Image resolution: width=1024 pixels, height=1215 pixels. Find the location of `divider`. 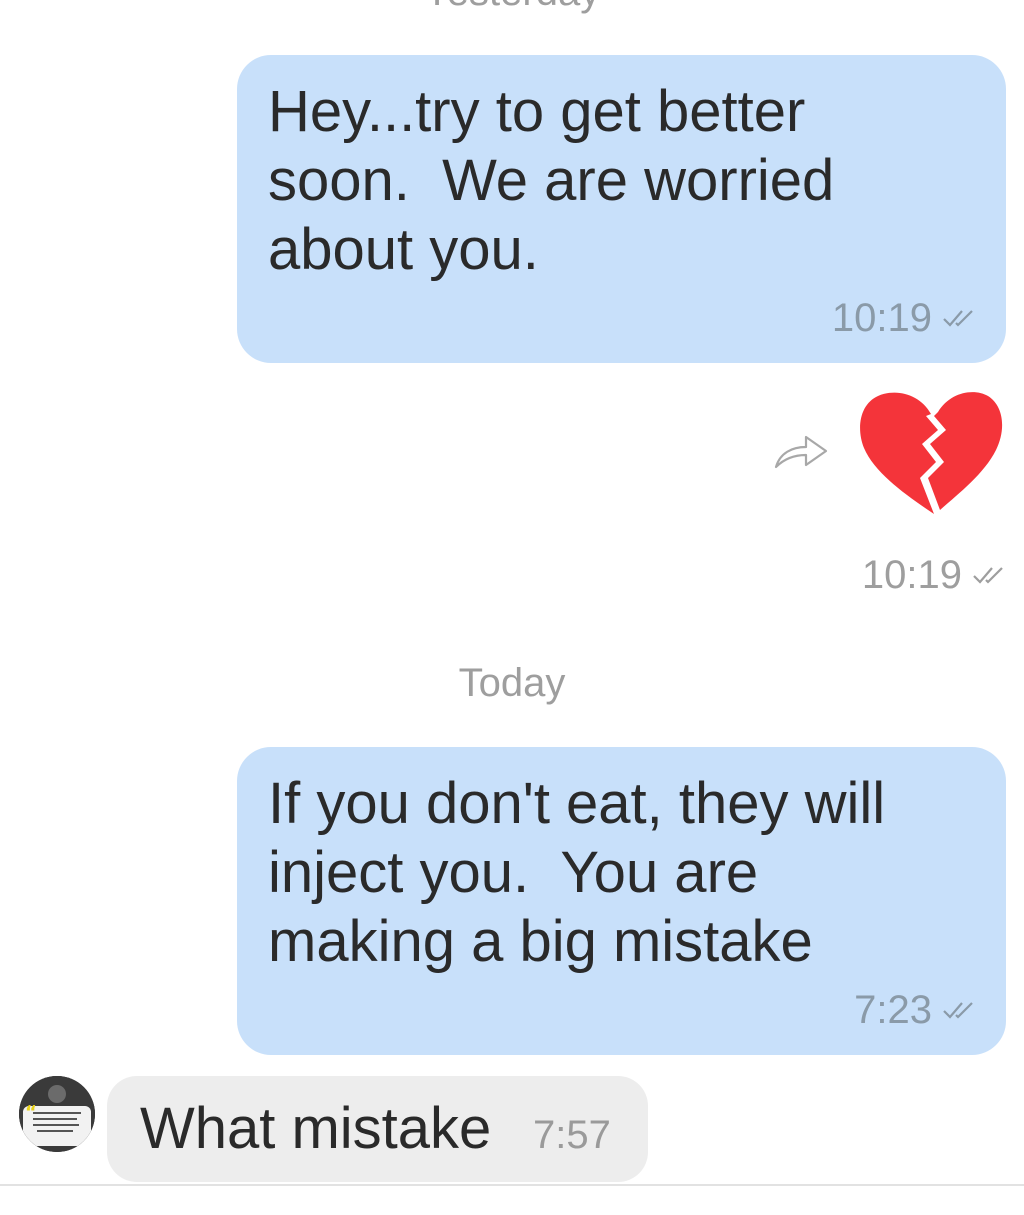

divider is located at coordinates (512, 1185).